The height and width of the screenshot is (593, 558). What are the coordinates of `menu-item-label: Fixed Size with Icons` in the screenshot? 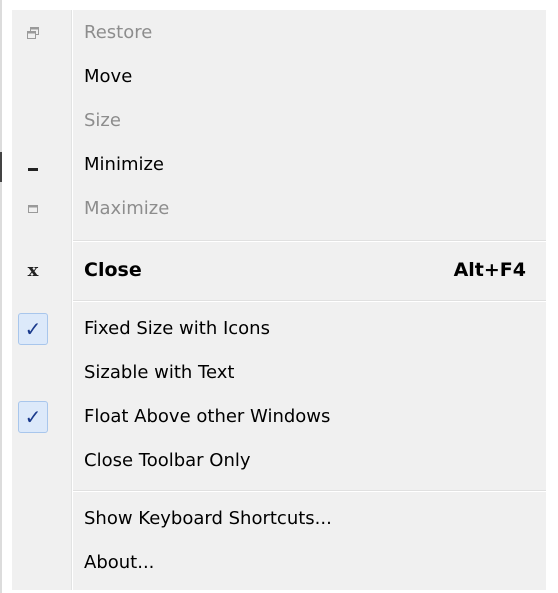 It's located at (177, 328).